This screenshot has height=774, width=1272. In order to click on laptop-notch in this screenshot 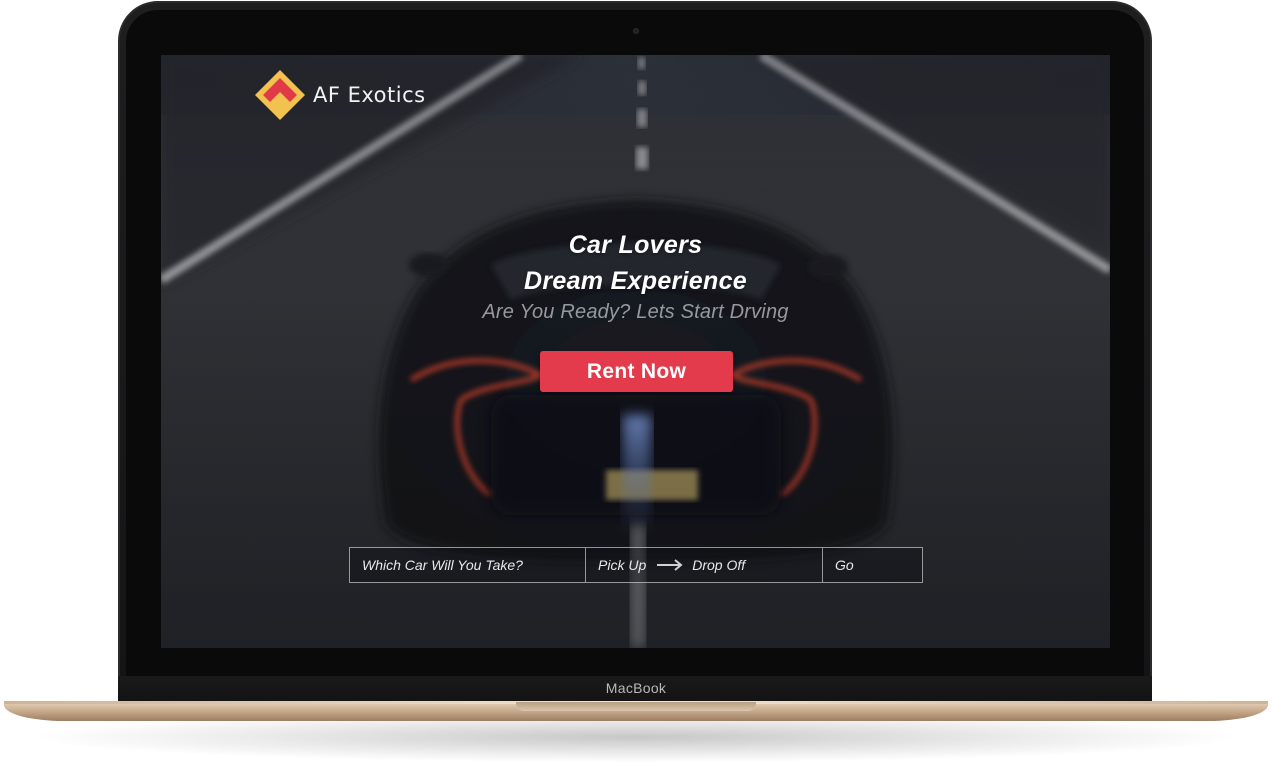, I will do `click(636, 706)`.